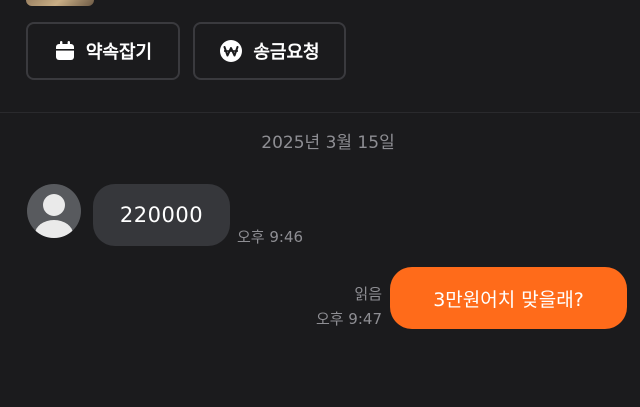 This screenshot has height=407, width=640. What do you see at coordinates (54, 216) in the screenshot?
I see `default-profile-icon` at bounding box center [54, 216].